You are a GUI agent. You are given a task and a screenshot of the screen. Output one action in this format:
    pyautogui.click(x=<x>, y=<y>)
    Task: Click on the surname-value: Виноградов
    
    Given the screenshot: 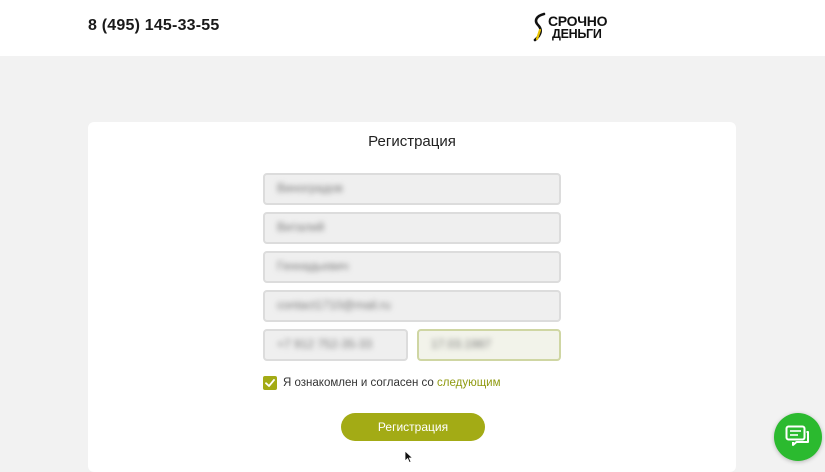 What is the action you would take?
    pyautogui.click(x=310, y=188)
    